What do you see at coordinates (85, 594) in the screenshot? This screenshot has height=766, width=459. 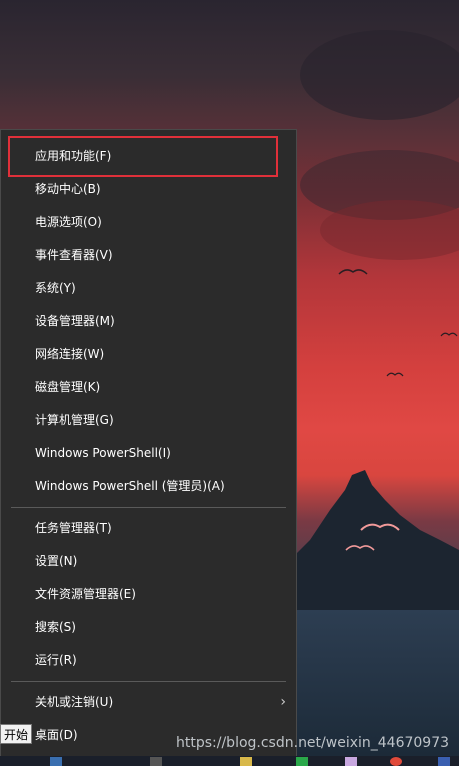 I see `menu-item-label: 文件资源管理器(E)` at bounding box center [85, 594].